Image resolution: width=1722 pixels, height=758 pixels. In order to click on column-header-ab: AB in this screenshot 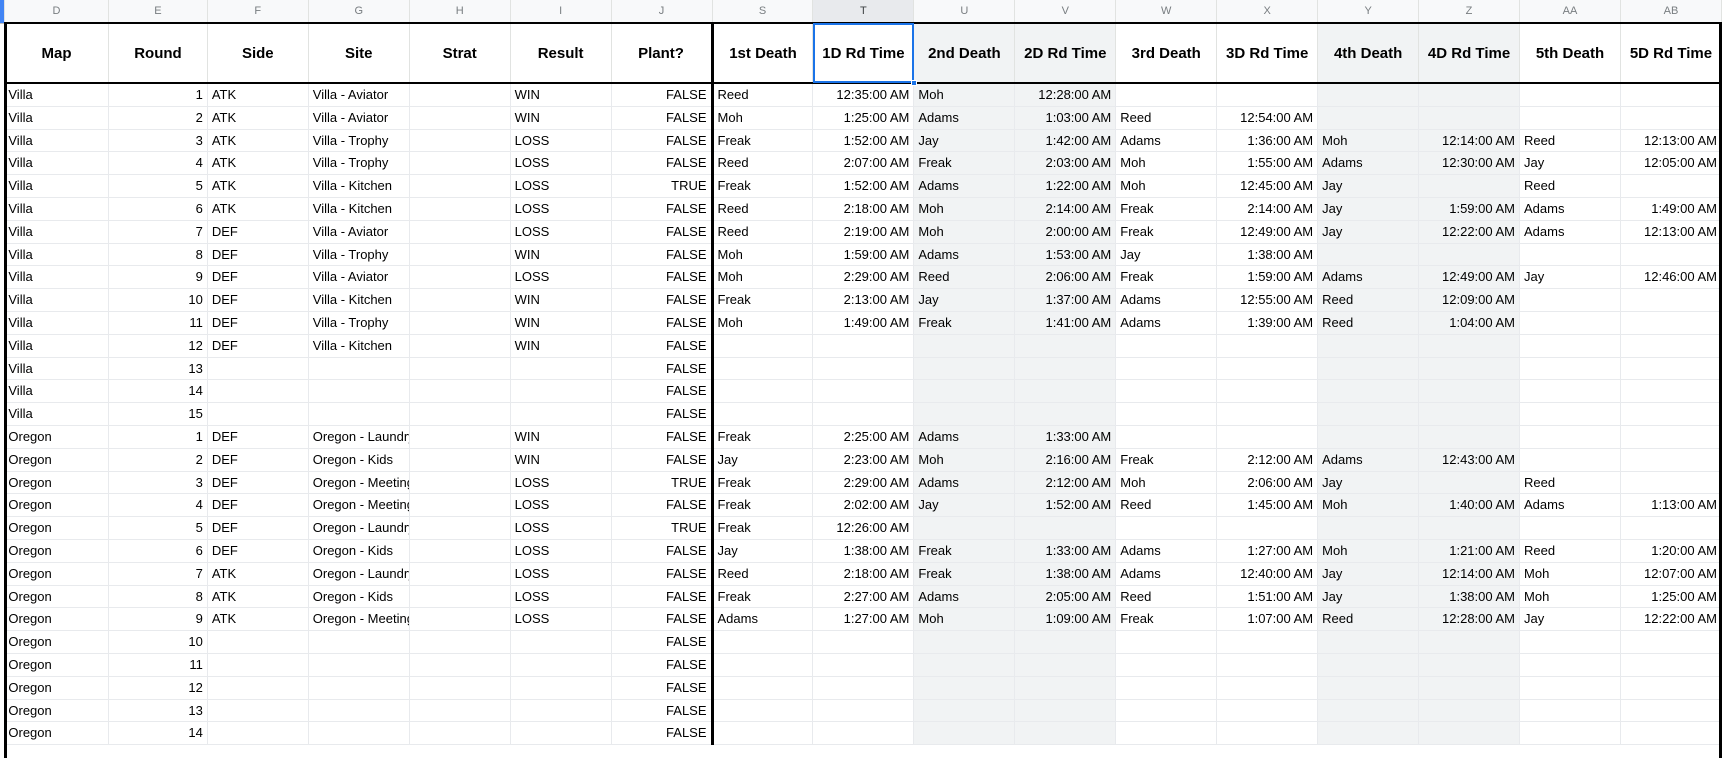, I will do `click(1671, 12)`.